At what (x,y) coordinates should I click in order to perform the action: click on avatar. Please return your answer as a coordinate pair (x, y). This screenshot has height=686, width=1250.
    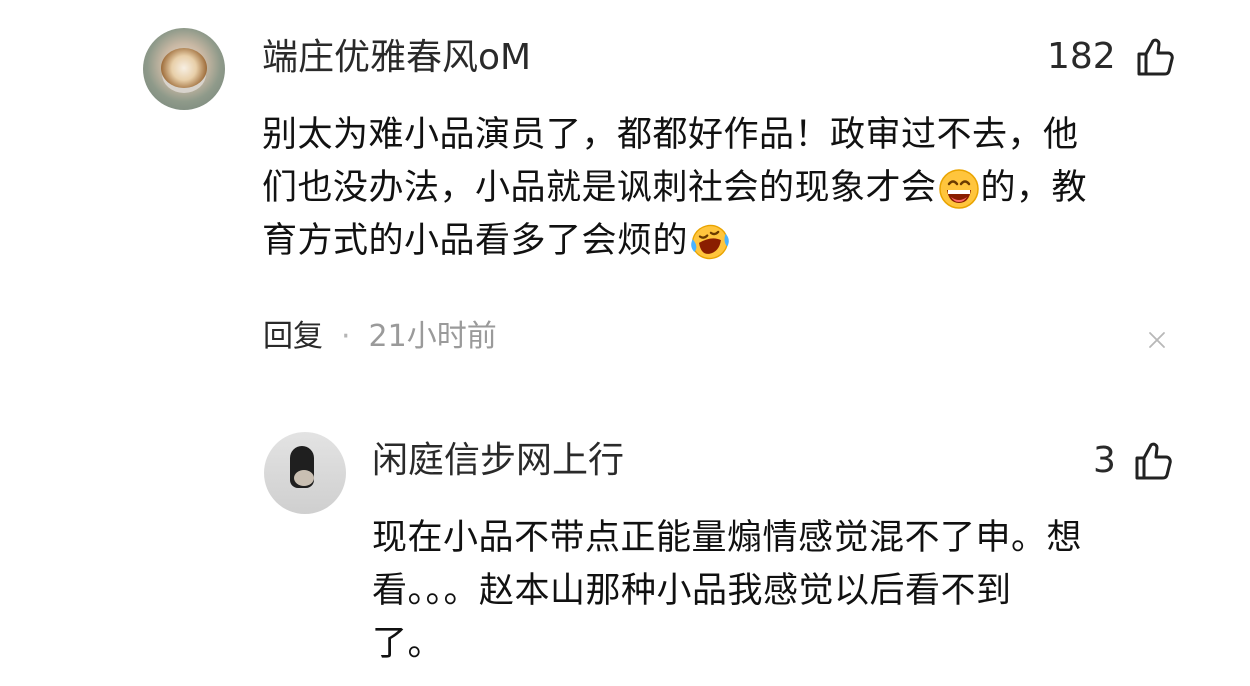
    Looking at the image, I should click on (184, 69).